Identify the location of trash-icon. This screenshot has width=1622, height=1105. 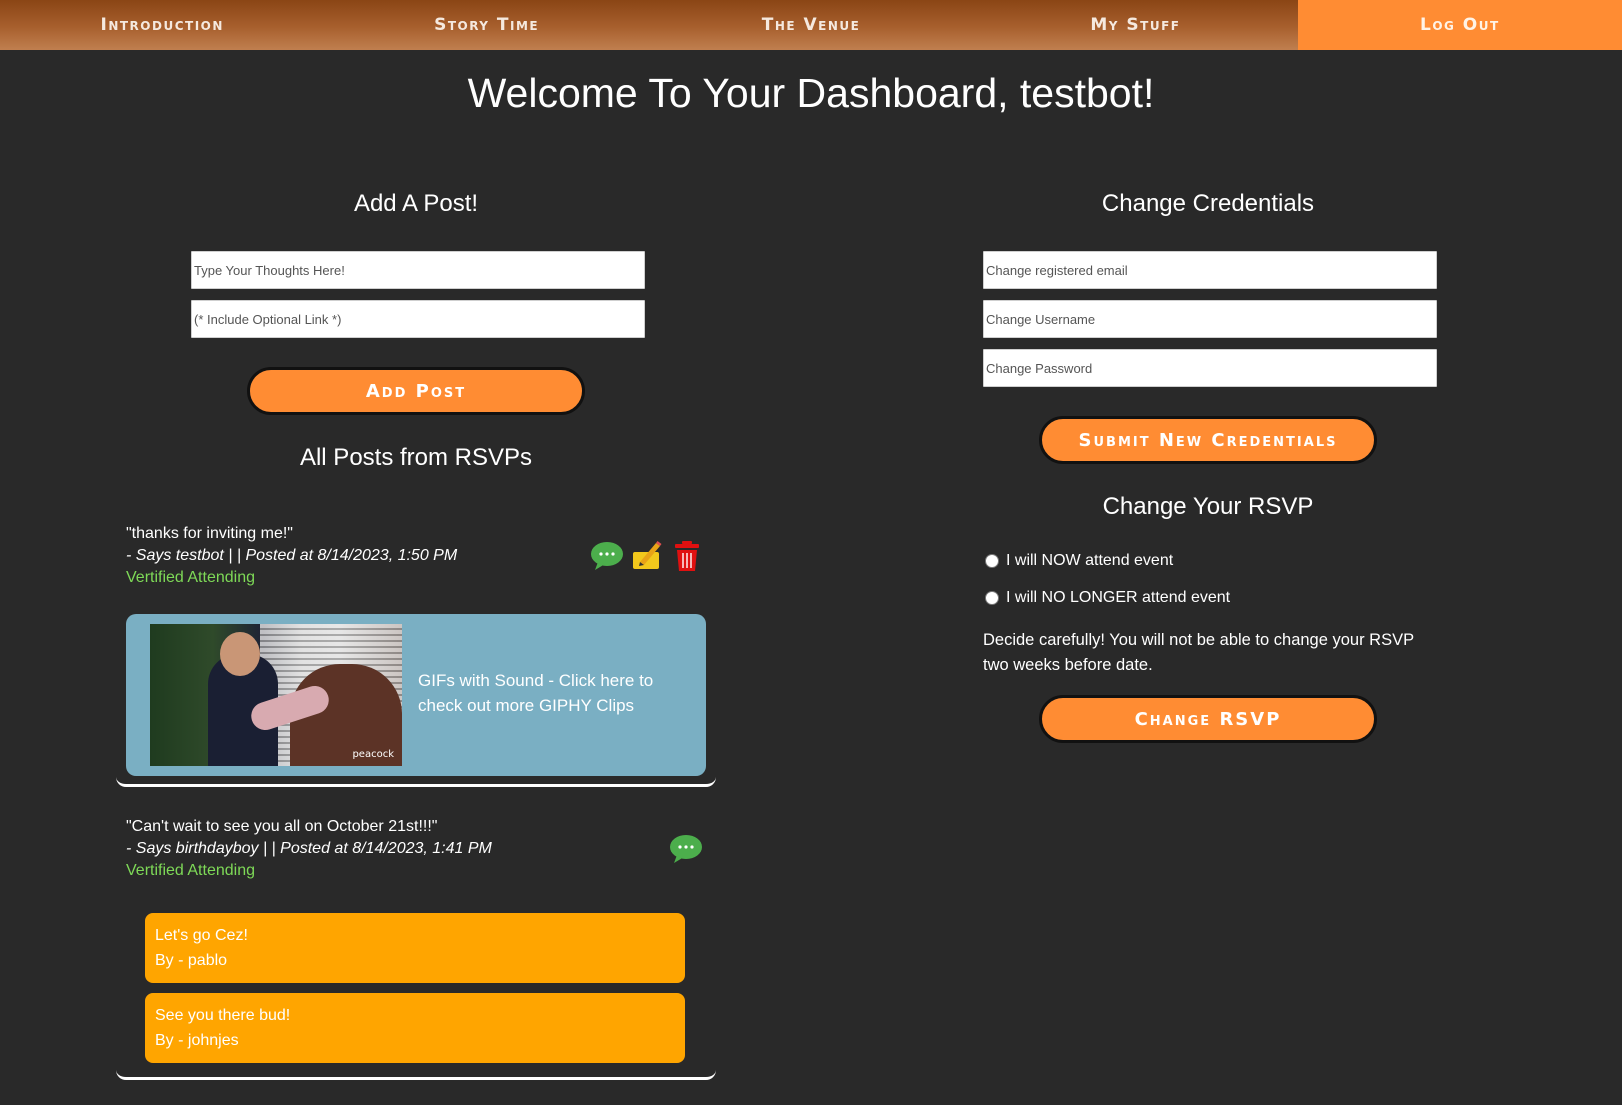
(687, 556).